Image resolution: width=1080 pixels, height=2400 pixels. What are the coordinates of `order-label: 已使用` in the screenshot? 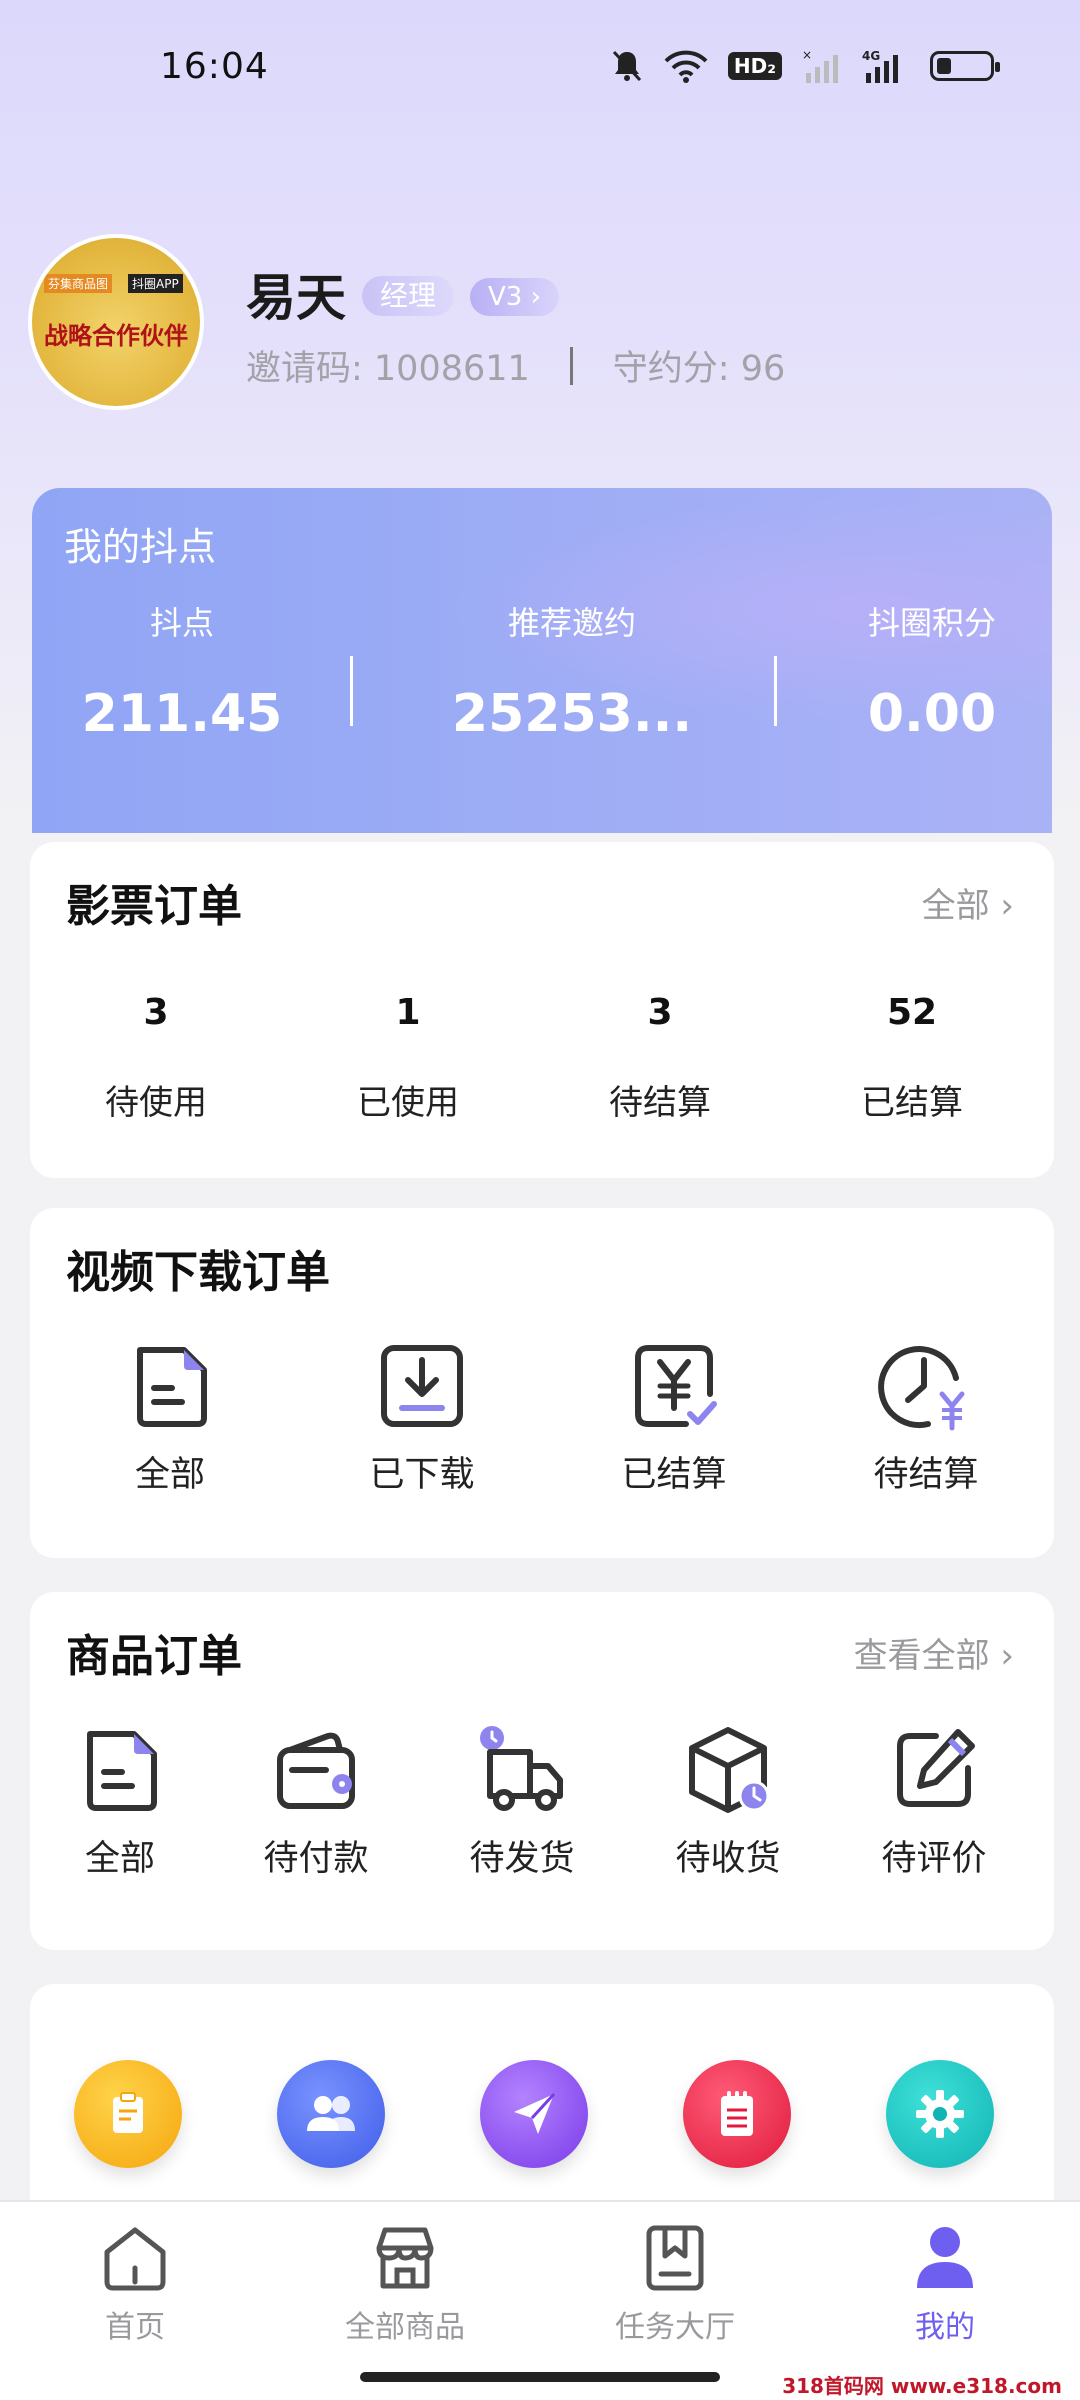 It's located at (408, 1103).